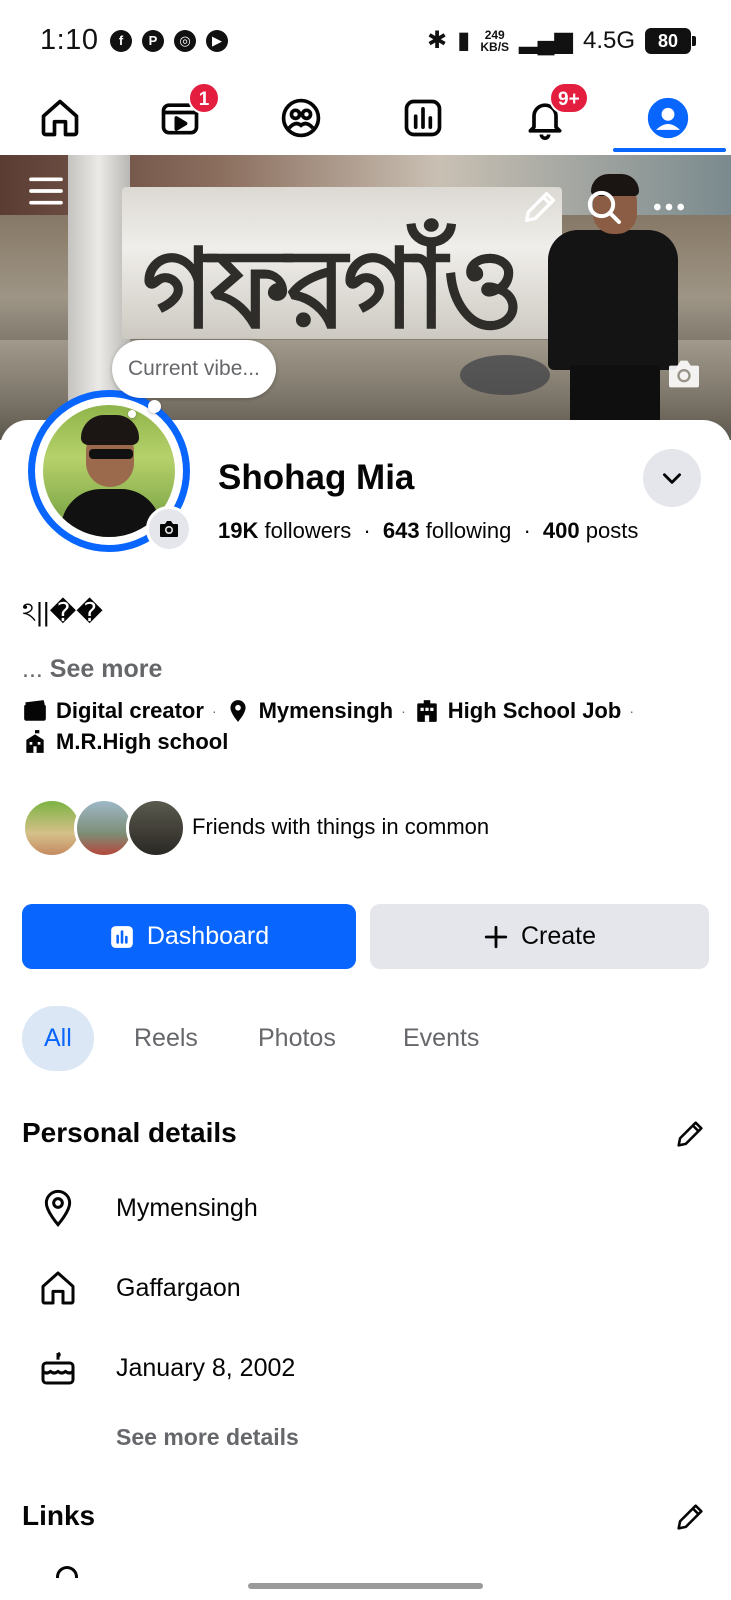  Describe the element at coordinates (187, 1207) in the screenshot. I see `detail-current-city: Mymensingh` at that location.